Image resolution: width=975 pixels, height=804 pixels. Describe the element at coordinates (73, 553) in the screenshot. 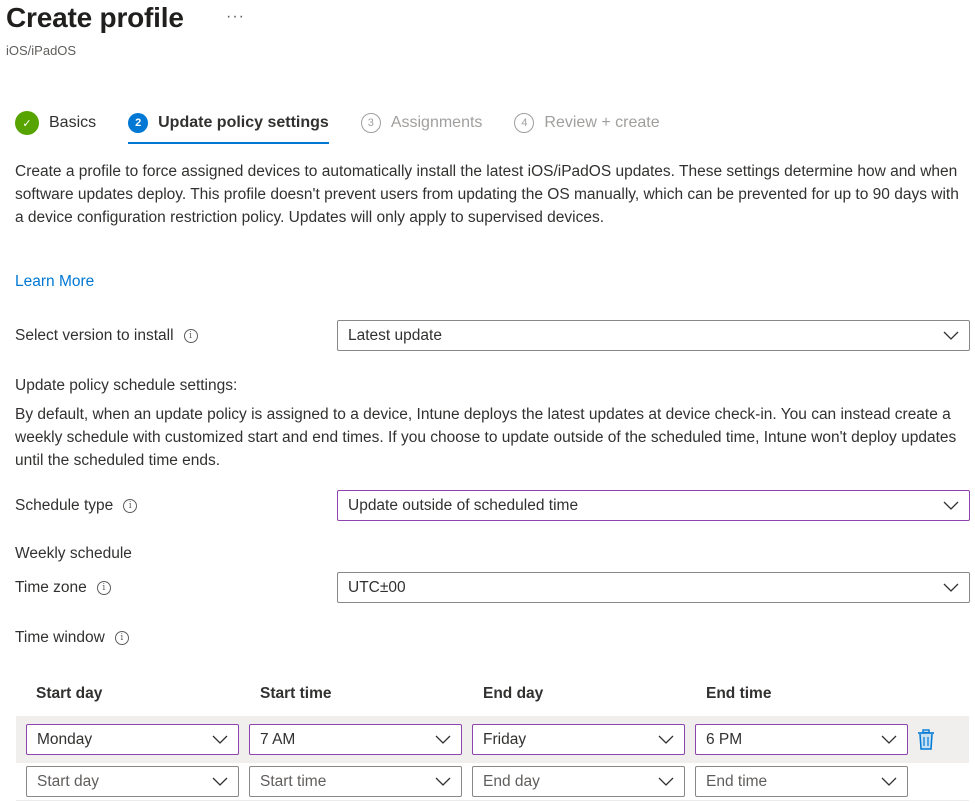

I see `weekly-schedule-heading: Weekly schedule` at that location.